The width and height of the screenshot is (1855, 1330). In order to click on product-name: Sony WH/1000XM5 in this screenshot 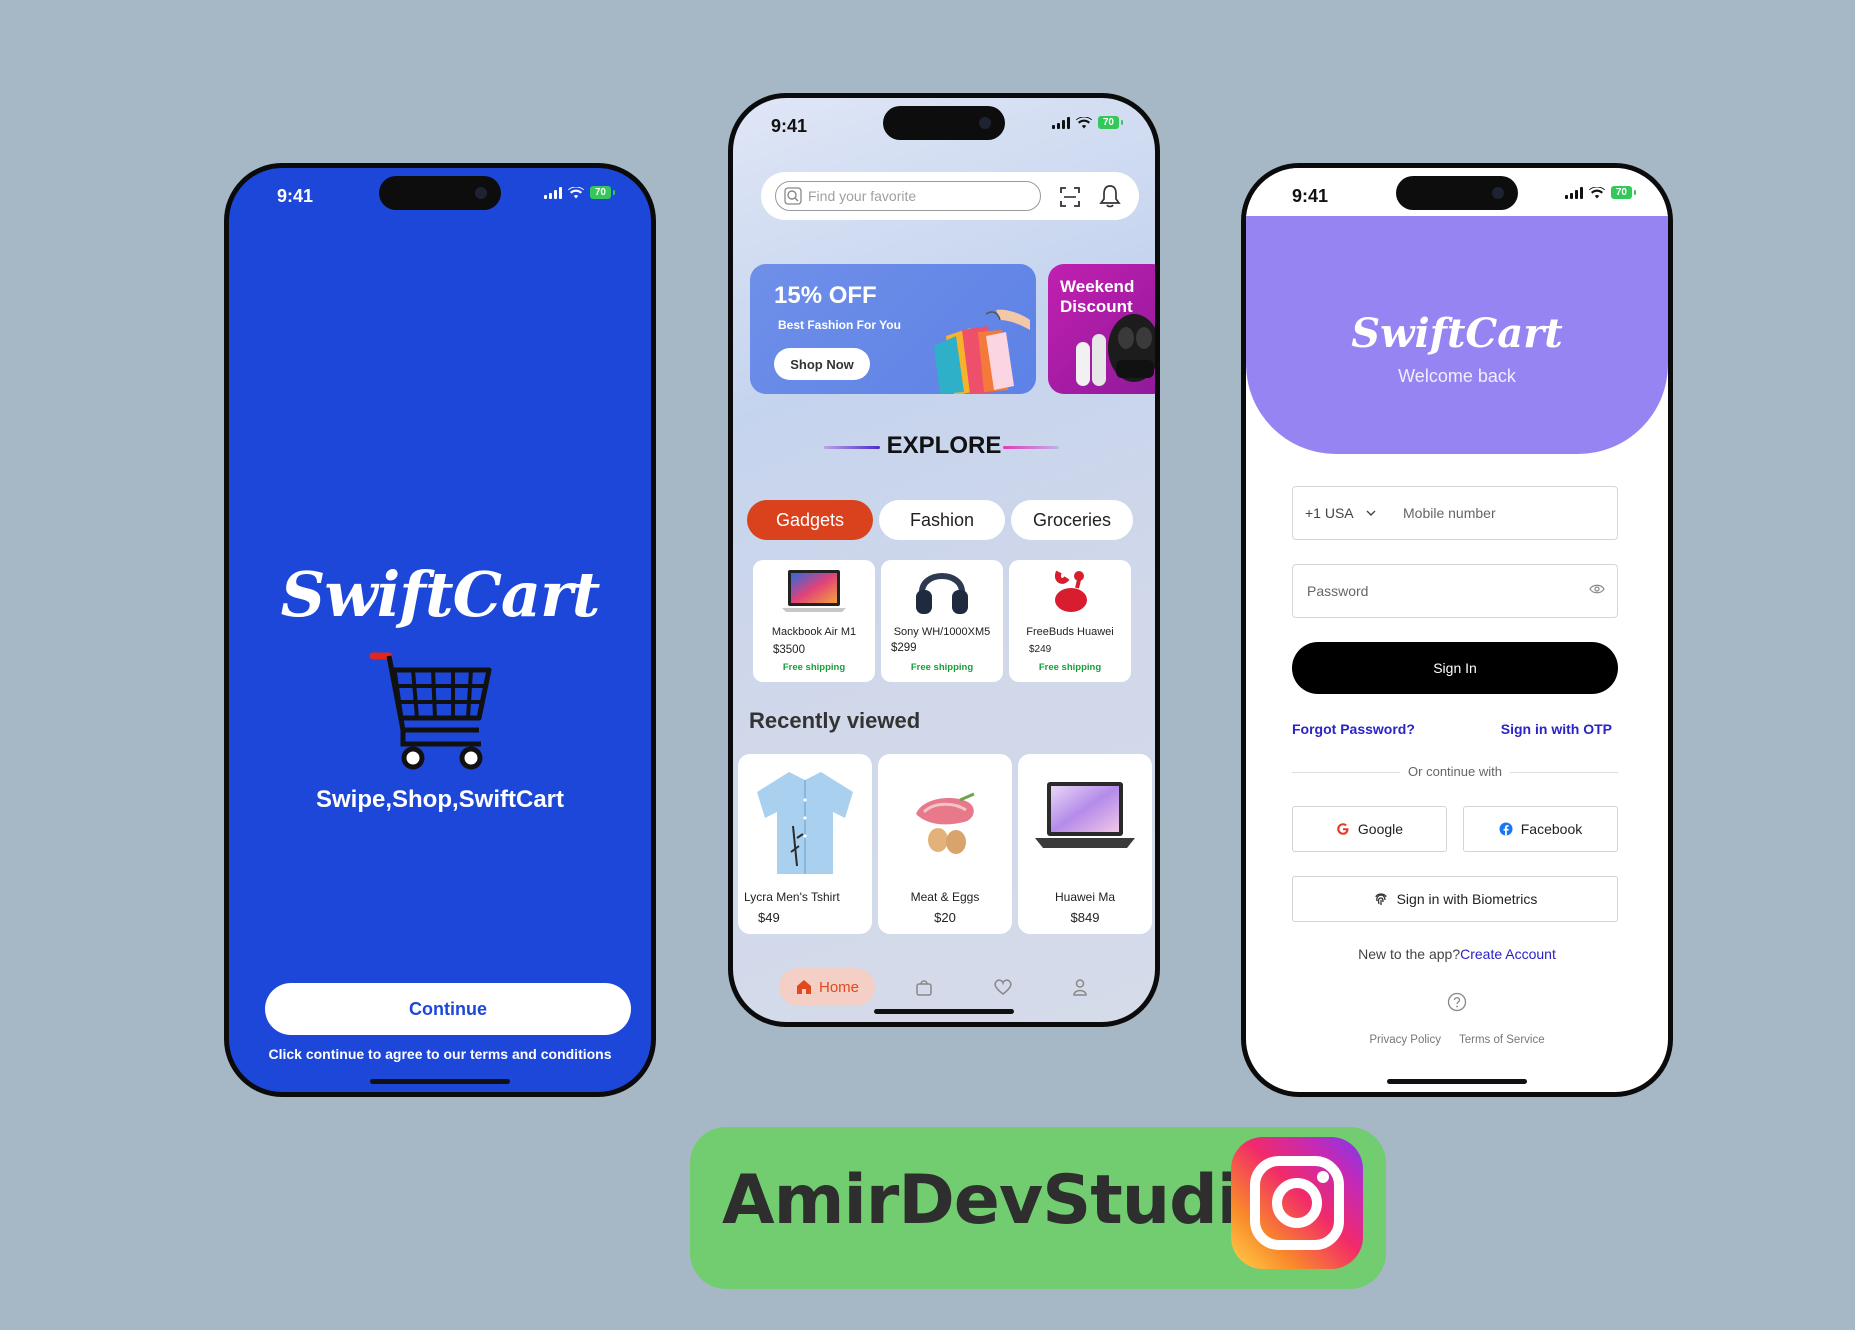, I will do `click(942, 632)`.